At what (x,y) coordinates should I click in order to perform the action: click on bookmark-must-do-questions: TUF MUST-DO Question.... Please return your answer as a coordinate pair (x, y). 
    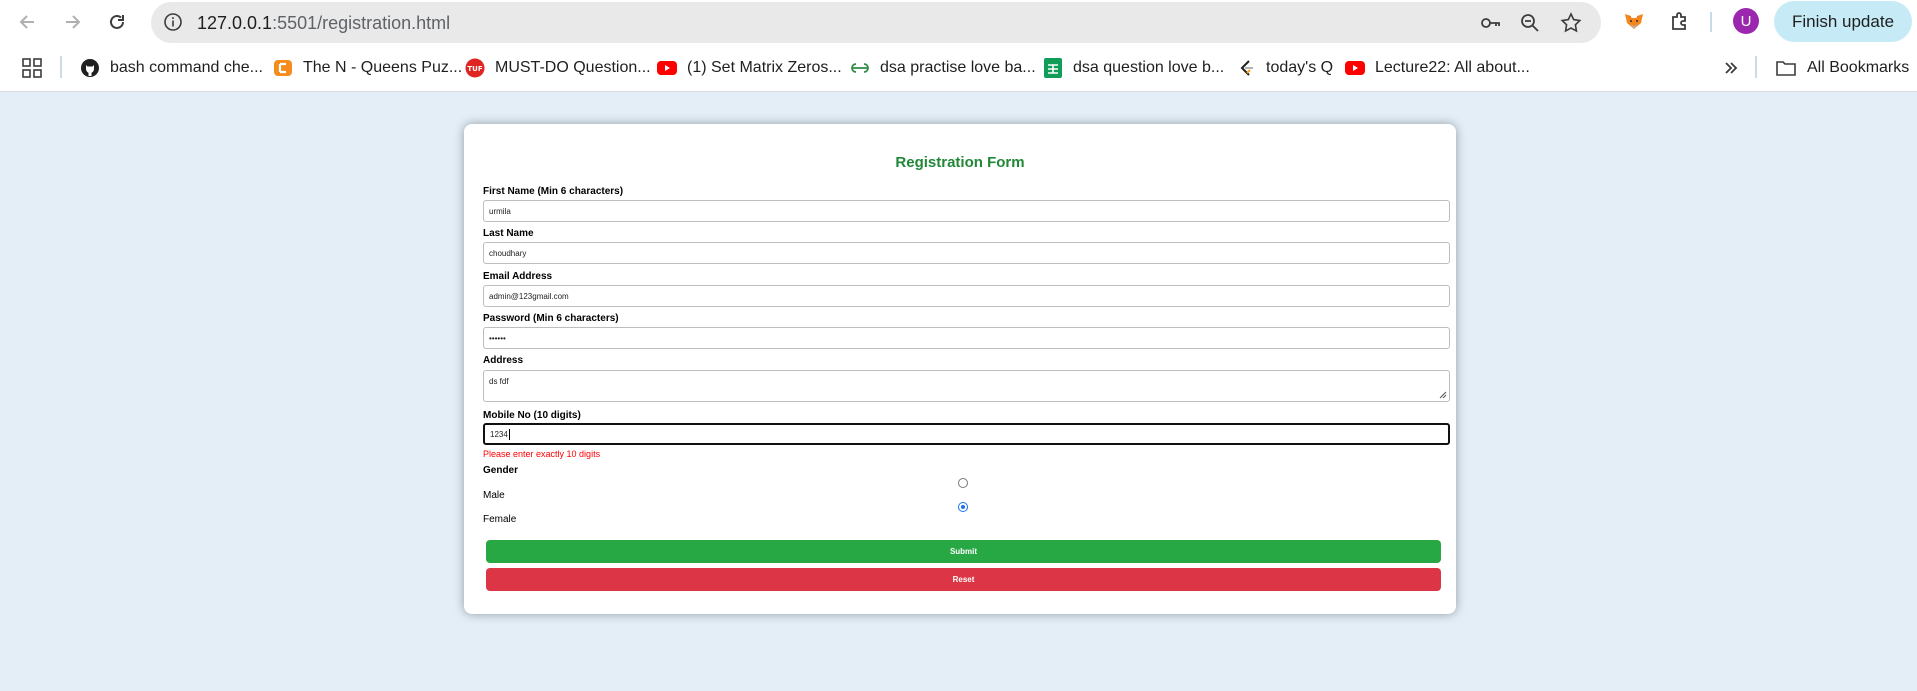
    Looking at the image, I should click on (558, 68).